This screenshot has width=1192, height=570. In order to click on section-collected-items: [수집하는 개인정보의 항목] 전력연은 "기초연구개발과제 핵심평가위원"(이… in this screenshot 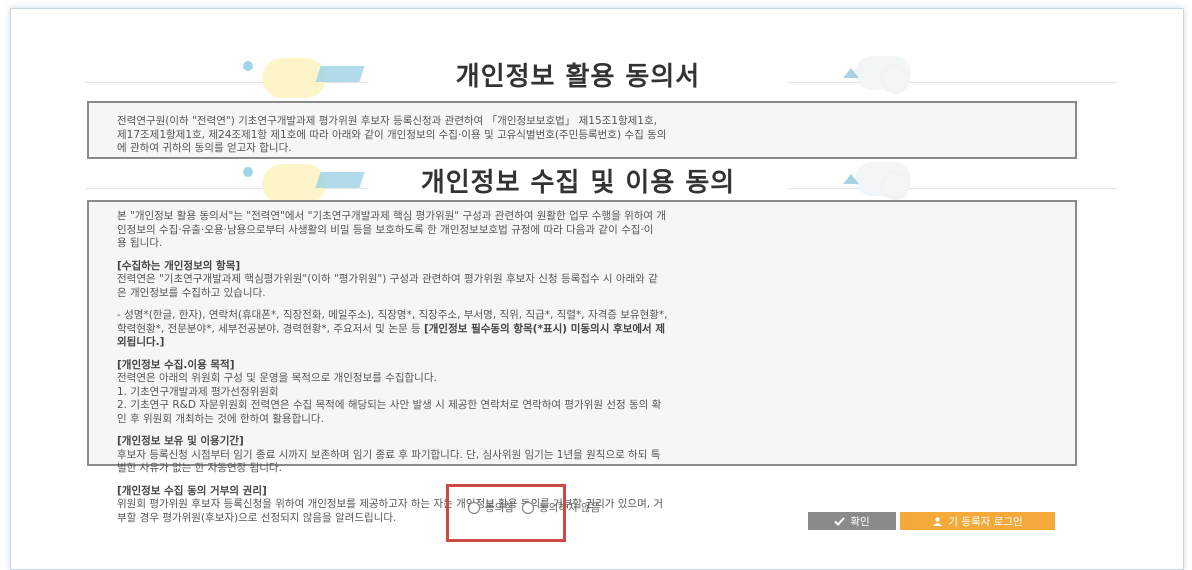, I will do `click(582, 280)`.